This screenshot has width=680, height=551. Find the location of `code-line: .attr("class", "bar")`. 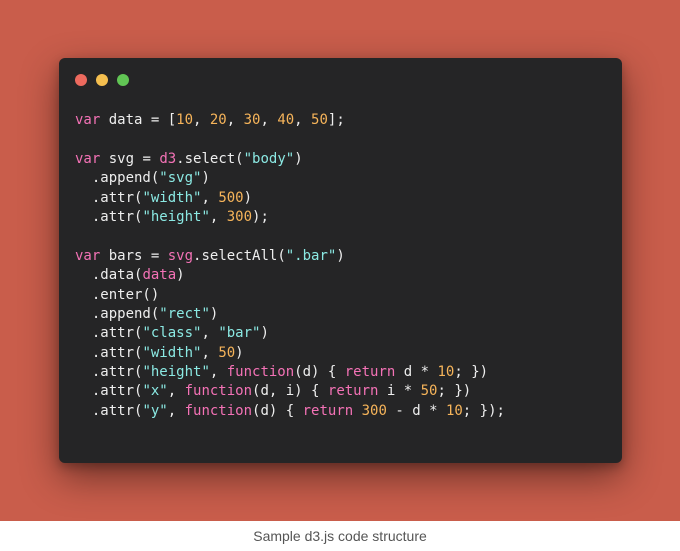

code-line: .attr("class", "bar") is located at coordinates (290, 333).